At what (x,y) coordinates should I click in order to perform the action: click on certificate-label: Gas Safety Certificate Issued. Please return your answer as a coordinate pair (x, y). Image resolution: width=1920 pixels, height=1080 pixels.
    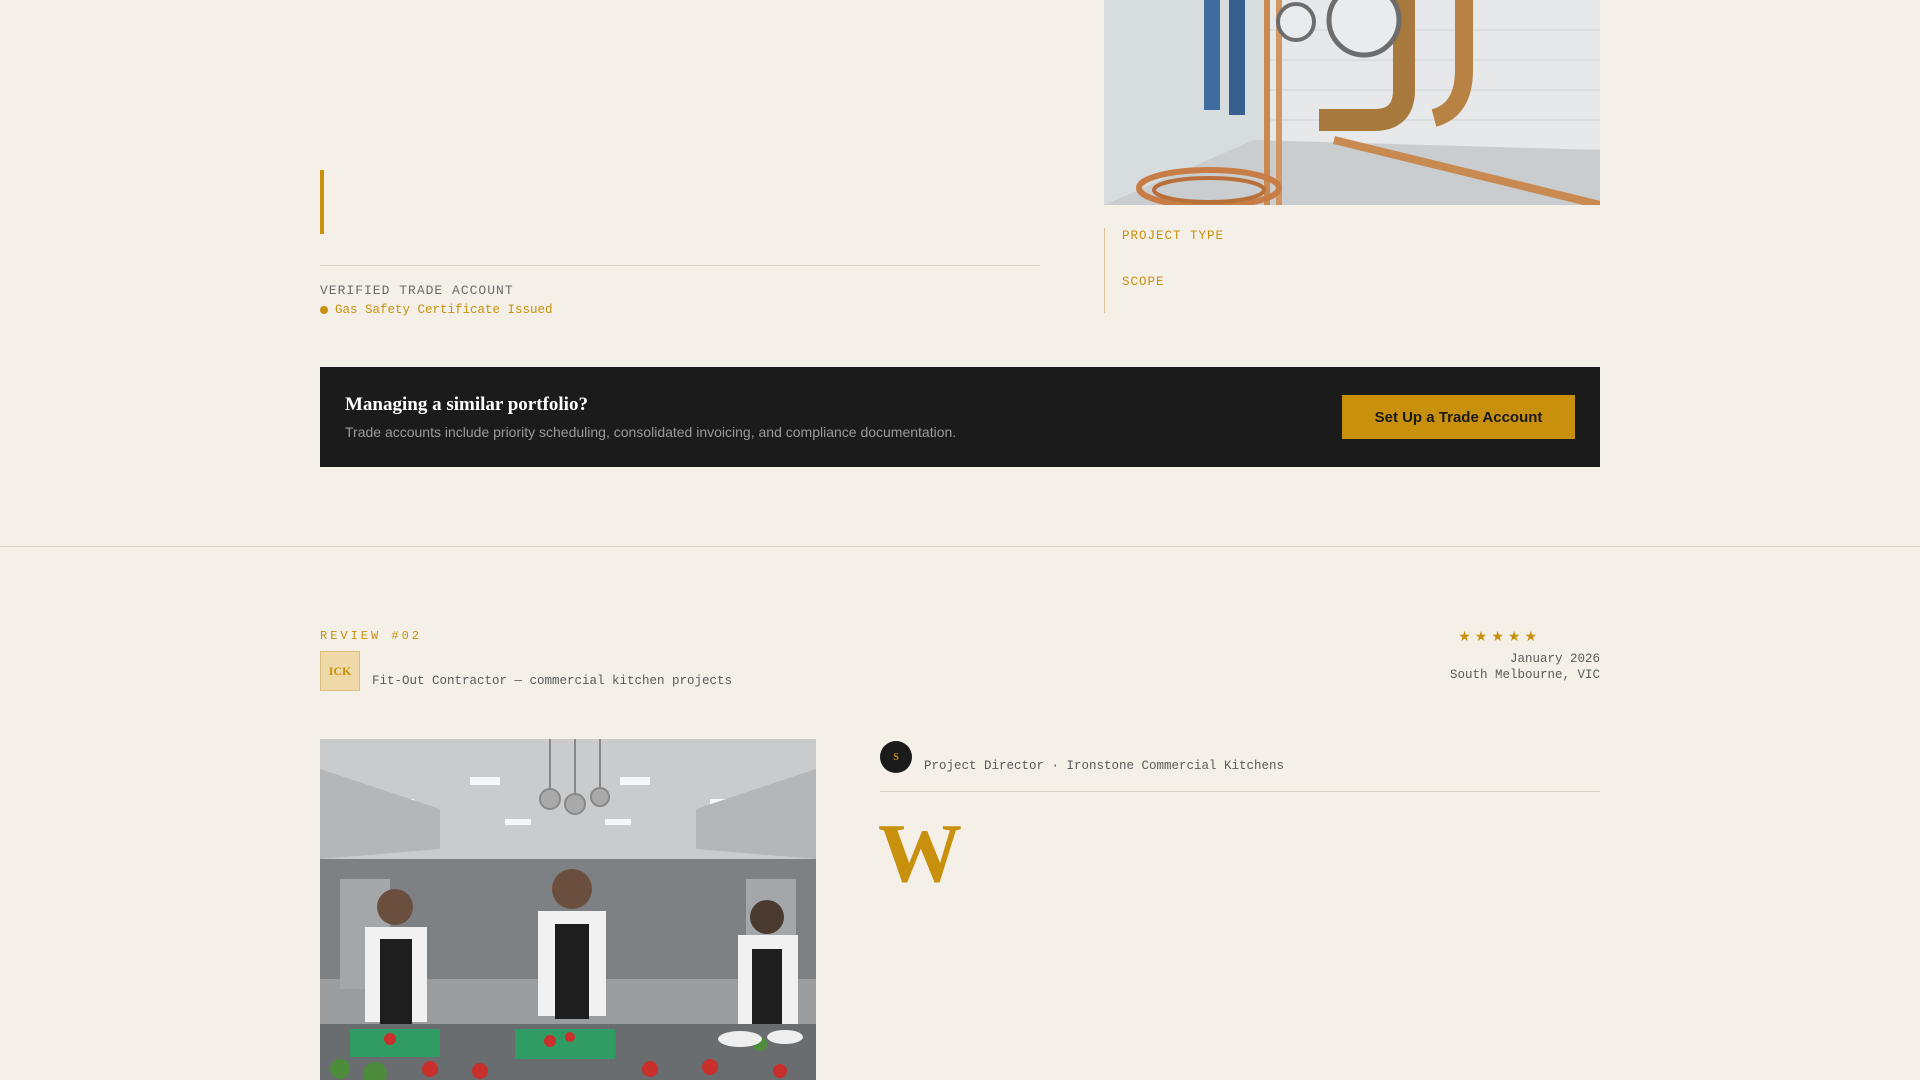
    Looking at the image, I should click on (444, 310).